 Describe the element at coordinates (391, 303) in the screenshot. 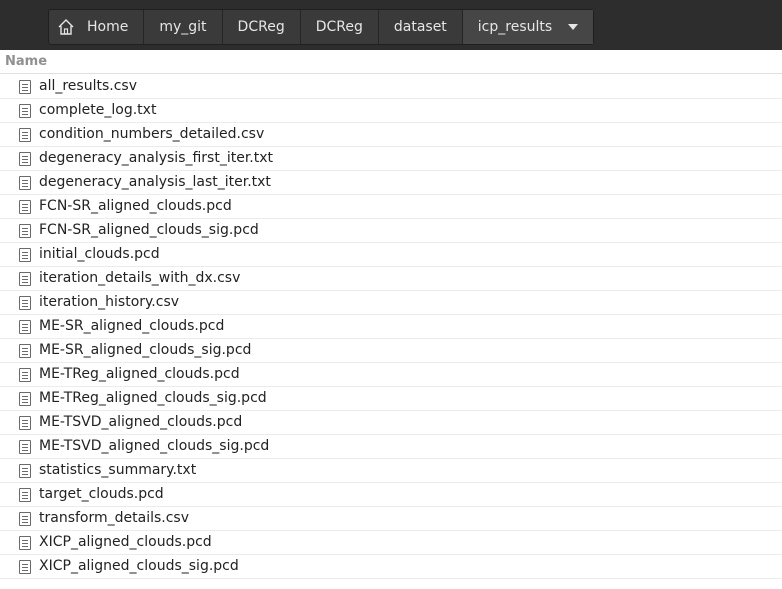

I see `file-row: iteration_history.csv` at that location.